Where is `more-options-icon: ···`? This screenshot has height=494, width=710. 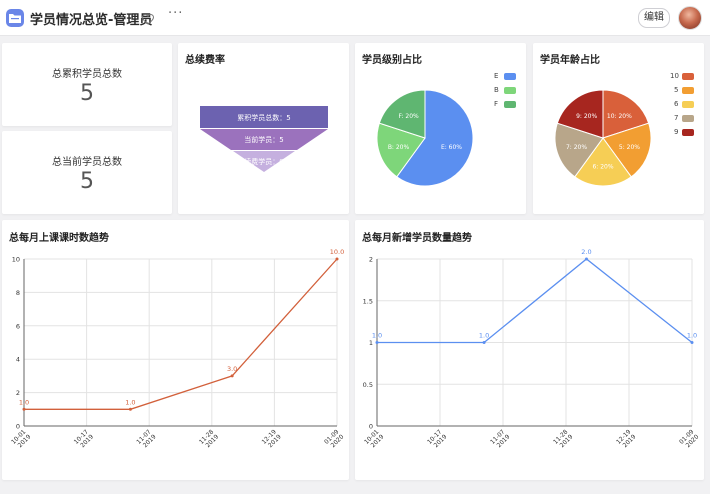
more-options-icon: ··· is located at coordinates (175, 13).